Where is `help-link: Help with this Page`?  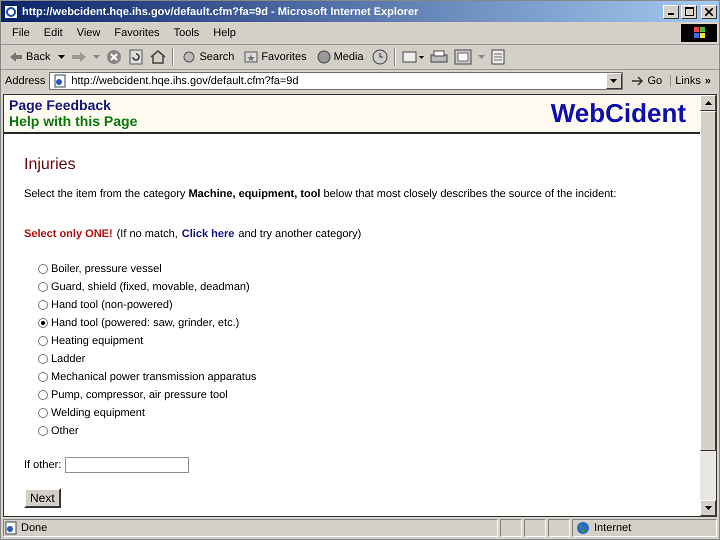
help-link: Help with this Page is located at coordinates (73, 121).